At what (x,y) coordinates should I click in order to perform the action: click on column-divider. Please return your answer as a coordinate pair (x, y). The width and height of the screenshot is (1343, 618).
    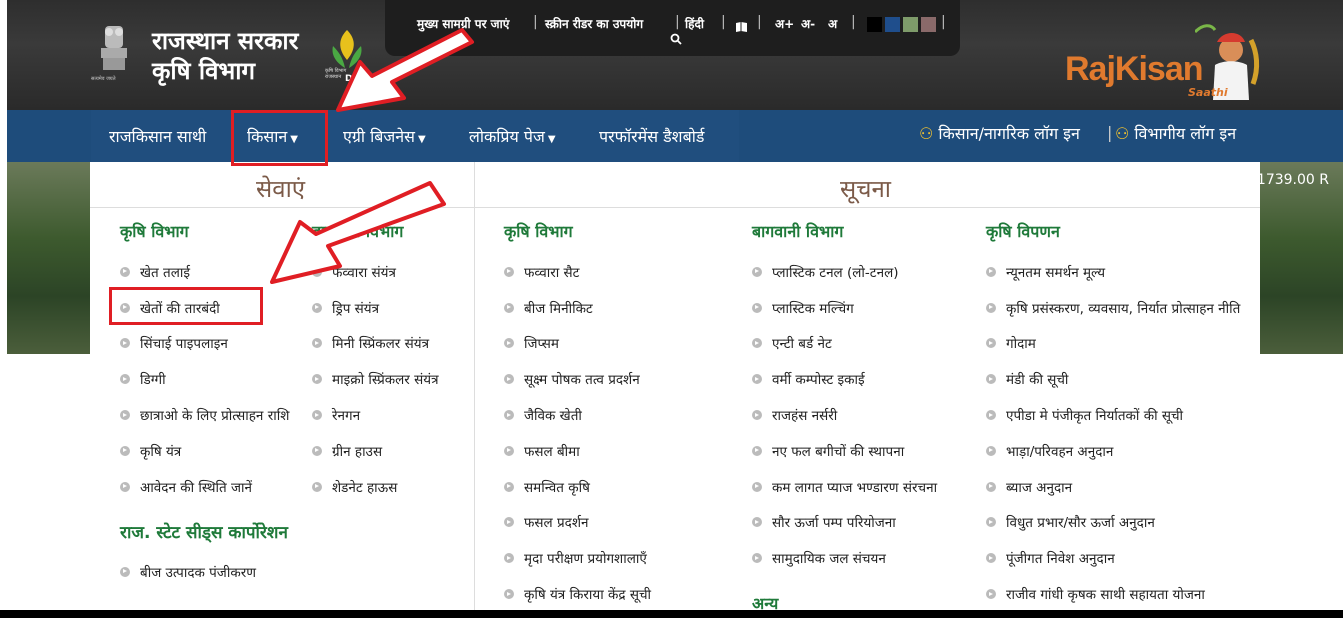
    Looking at the image, I should click on (474, 386).